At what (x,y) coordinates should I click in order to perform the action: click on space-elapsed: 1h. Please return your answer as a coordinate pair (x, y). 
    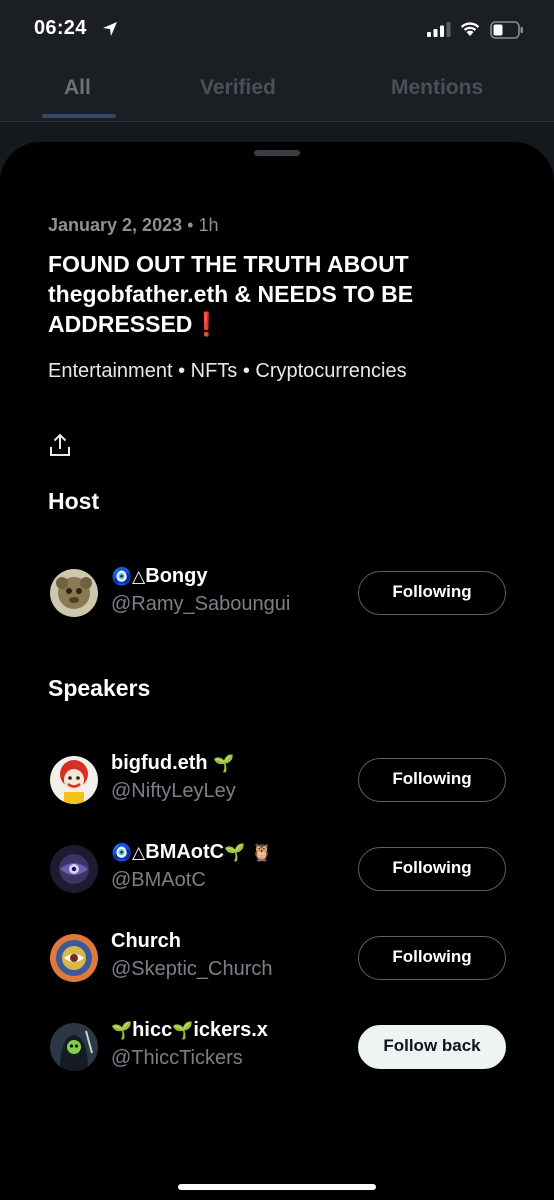
    Looking at the image, I should click on (208, 225).